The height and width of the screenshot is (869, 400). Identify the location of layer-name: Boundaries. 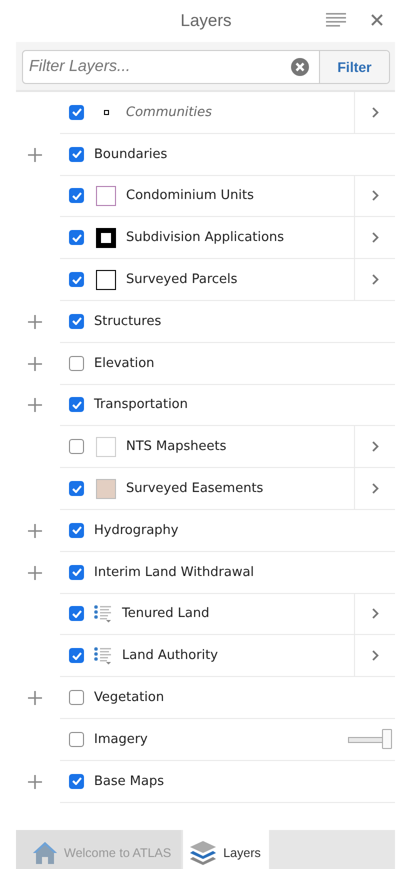
(131, 154).